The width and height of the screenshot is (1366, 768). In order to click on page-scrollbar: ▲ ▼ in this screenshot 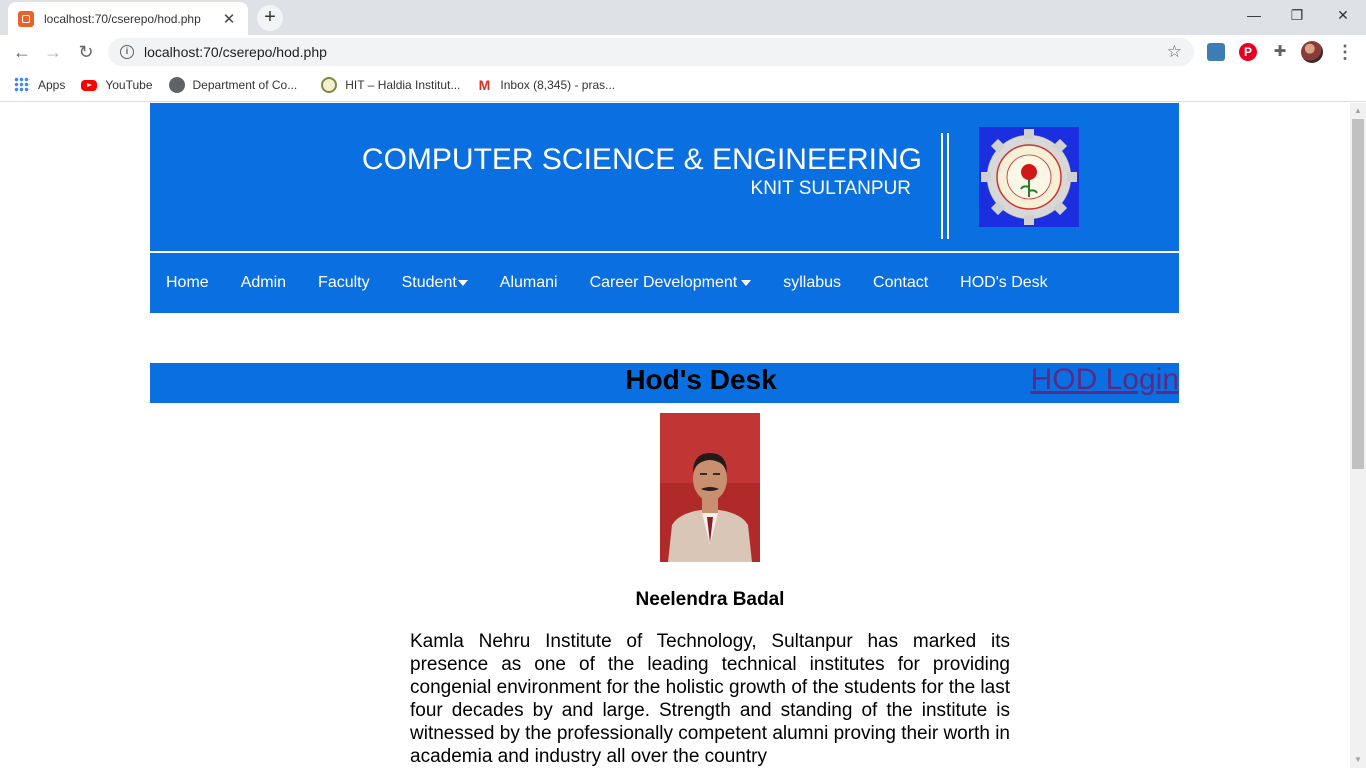, I will do `click(1358, 435)`.